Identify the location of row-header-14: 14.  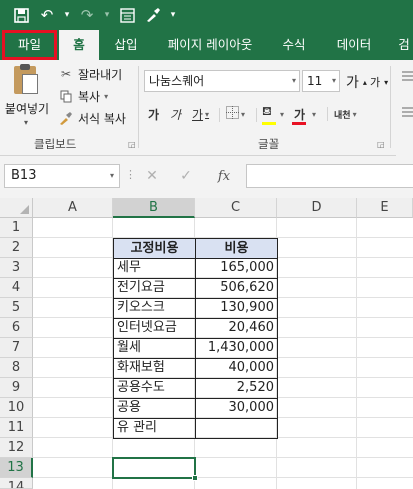
(16, 483).